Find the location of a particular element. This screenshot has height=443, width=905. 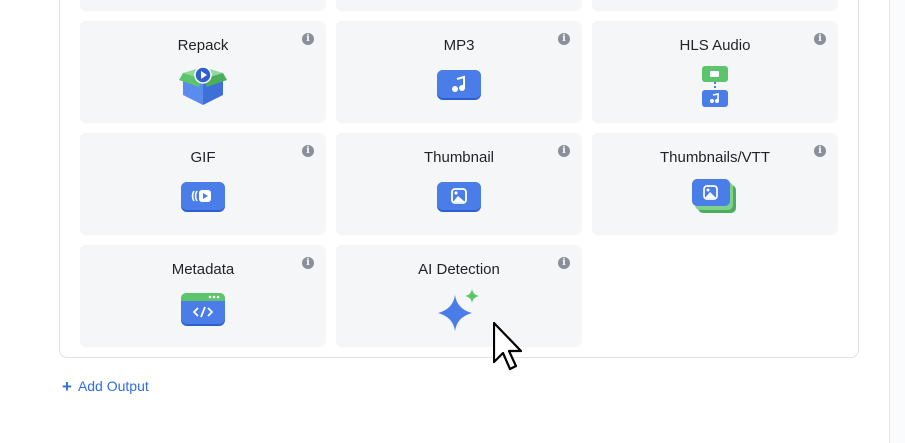

mouse-pointer-icon is located at coordinates (508, 349).